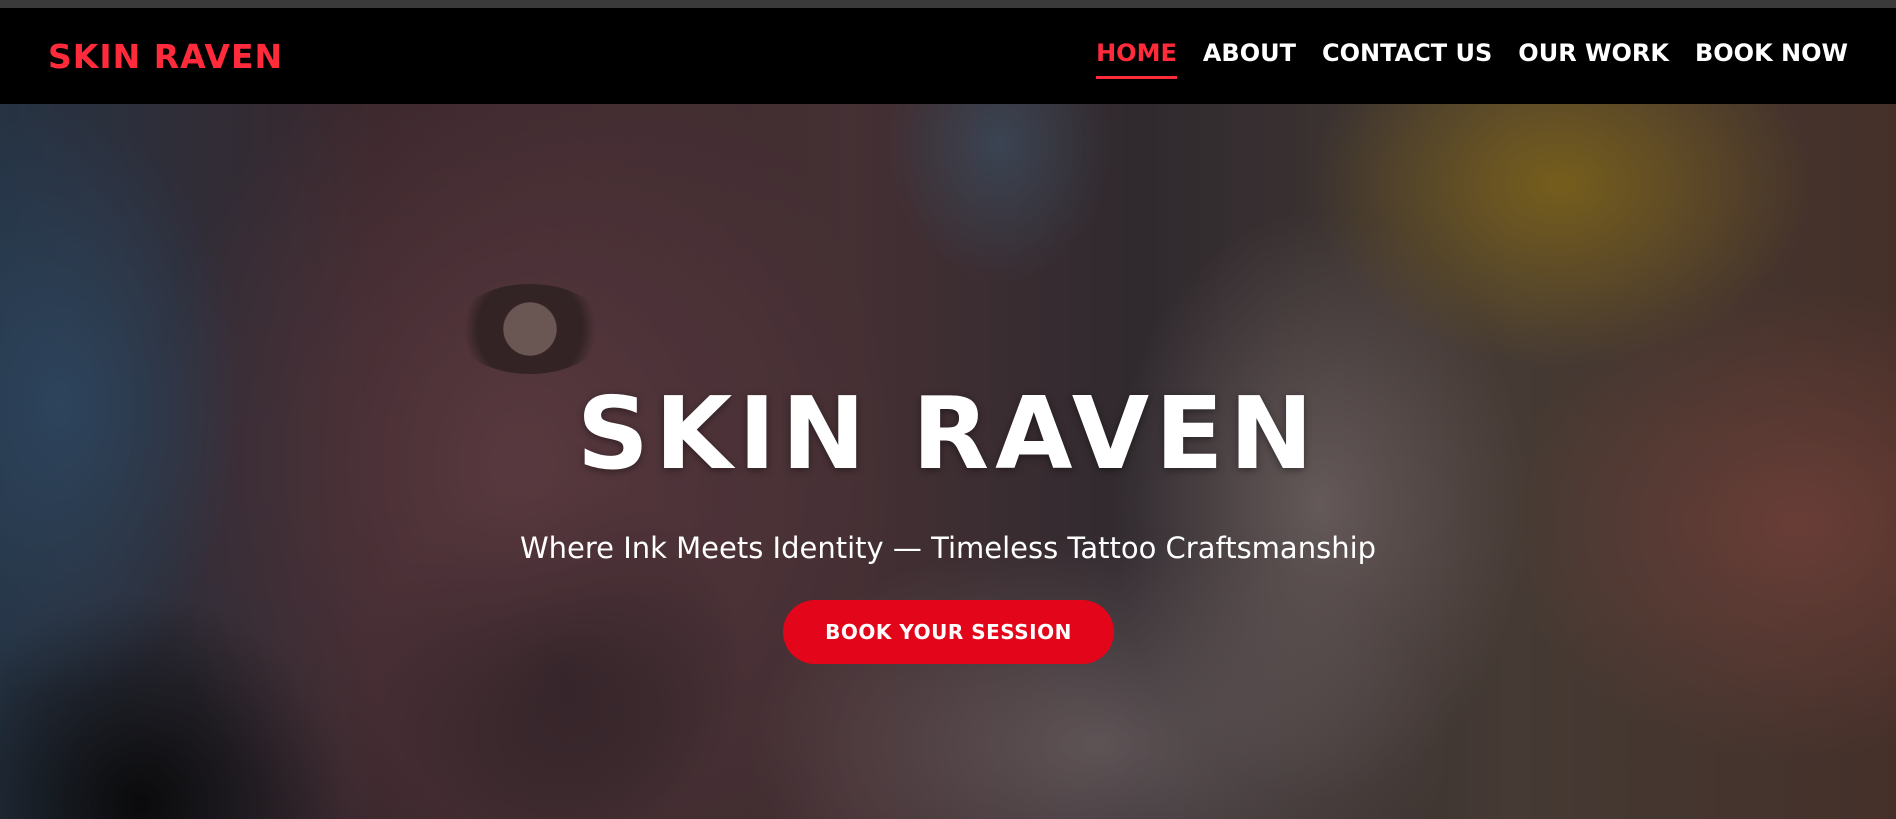  I want to click on browser-top-strip, so click(948, 4).